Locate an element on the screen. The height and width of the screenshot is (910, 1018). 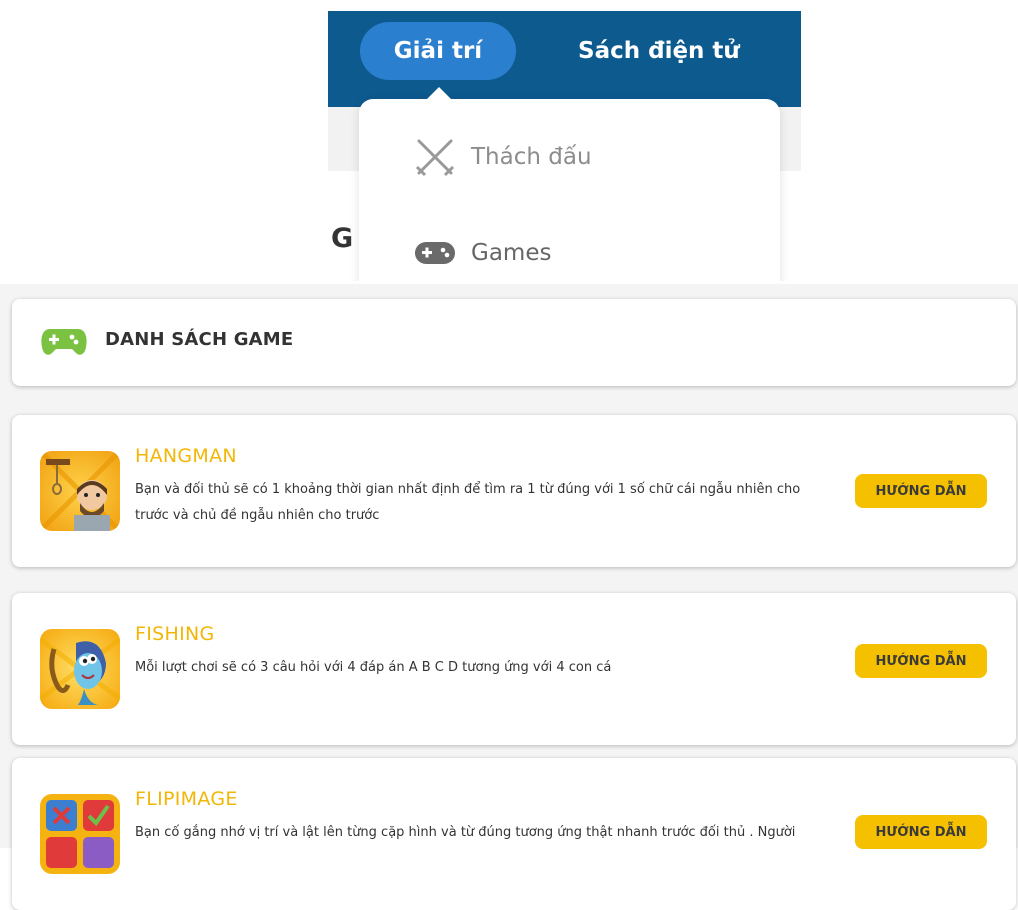
dropdown-item-challenge-label: Thách đấu is located at coordinates (531, 157).